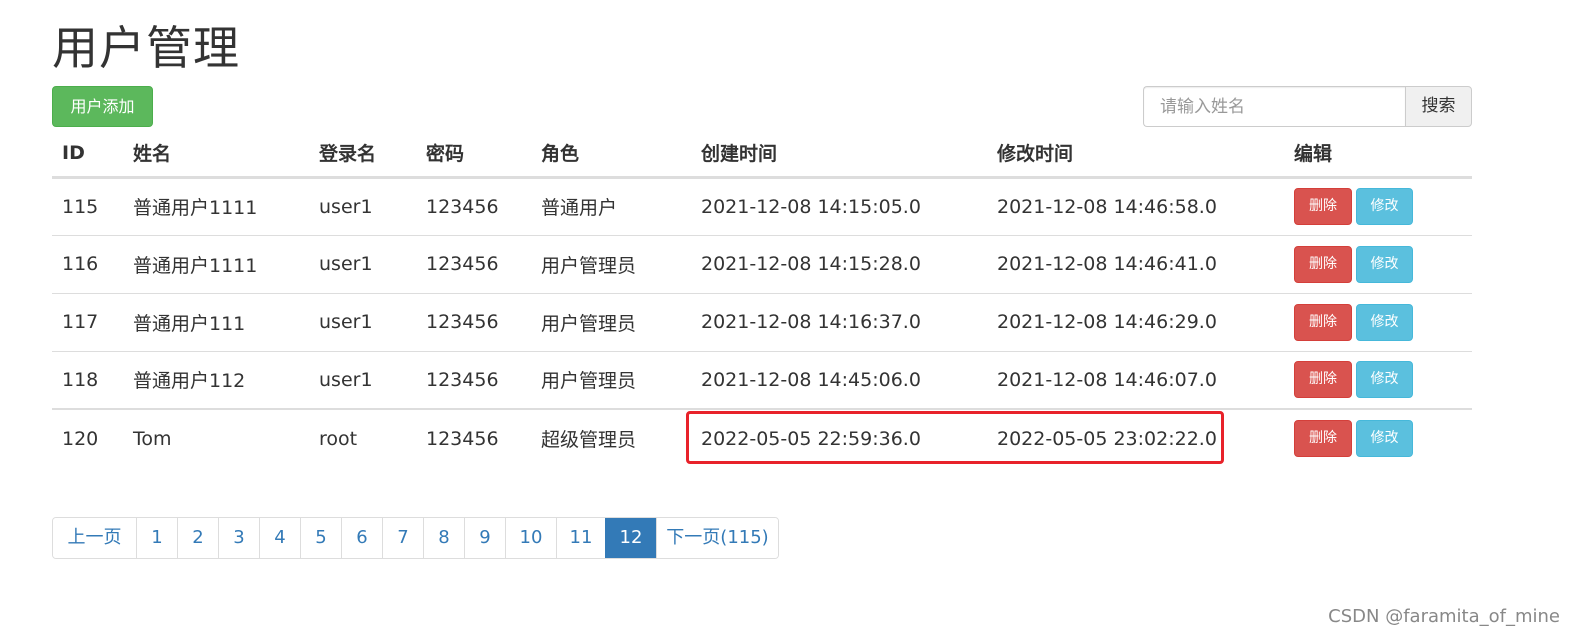  What do you see at coordinates (530, 538) in the screenshot?
I see `page-link: 10` at bounding box center [530, 538].